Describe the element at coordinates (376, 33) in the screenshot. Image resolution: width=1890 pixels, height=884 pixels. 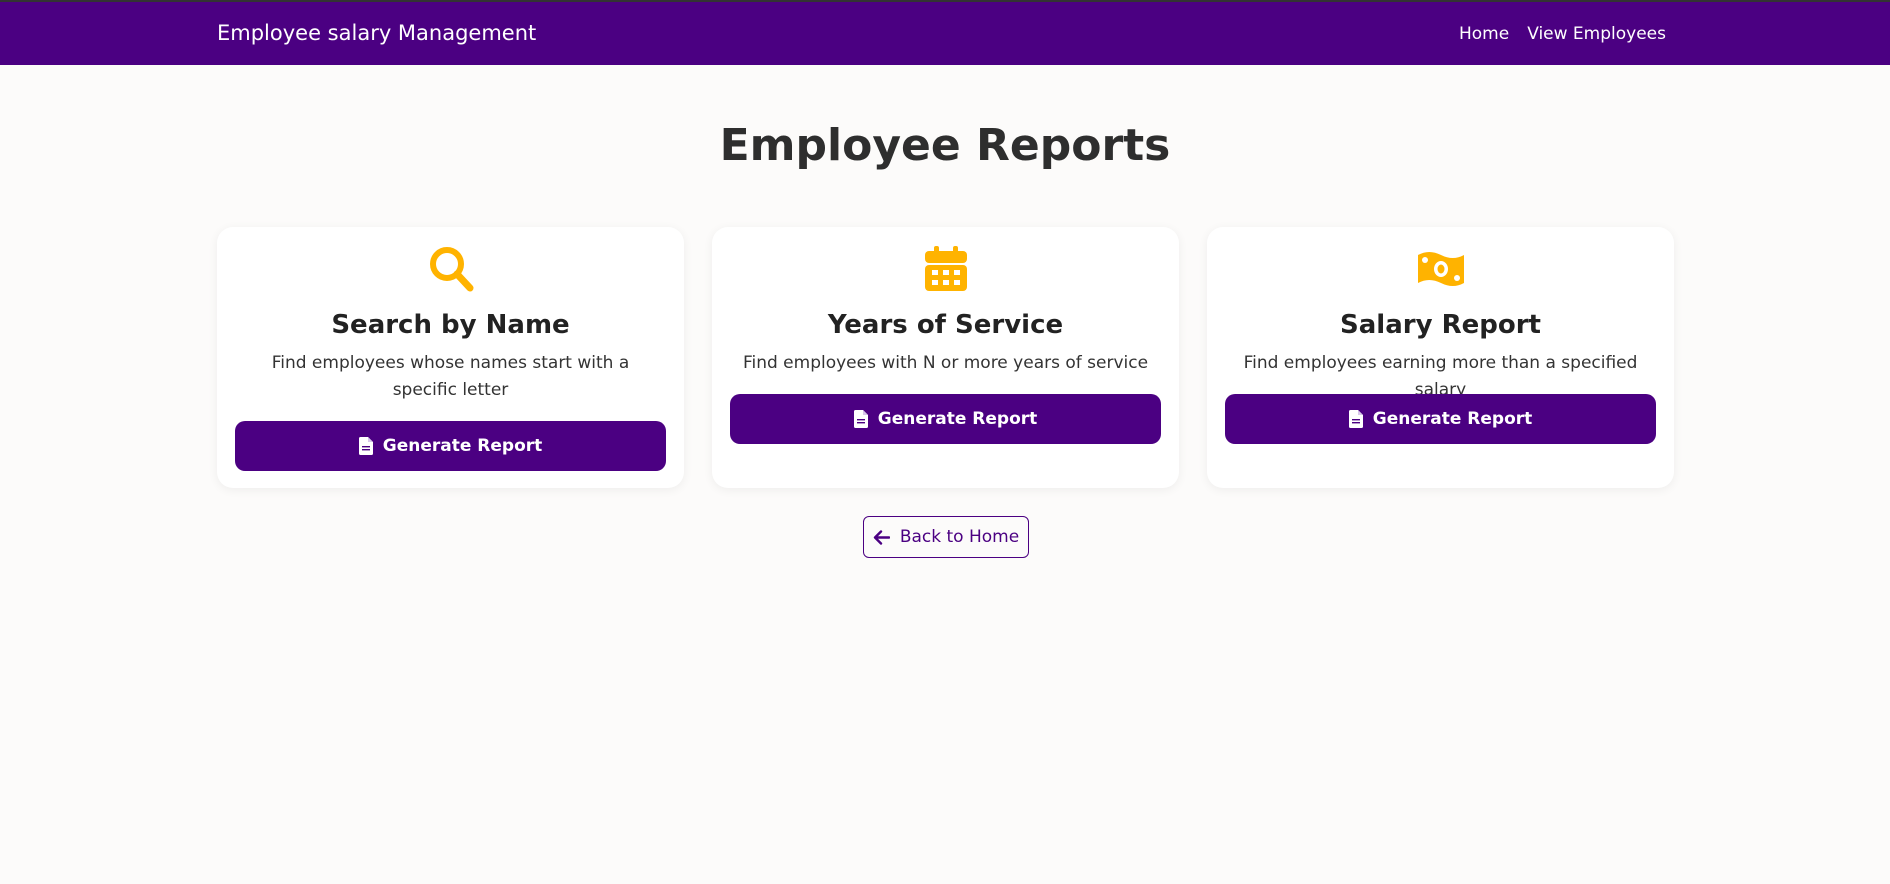
I see `brand-link: Employee salary Management` at that location.